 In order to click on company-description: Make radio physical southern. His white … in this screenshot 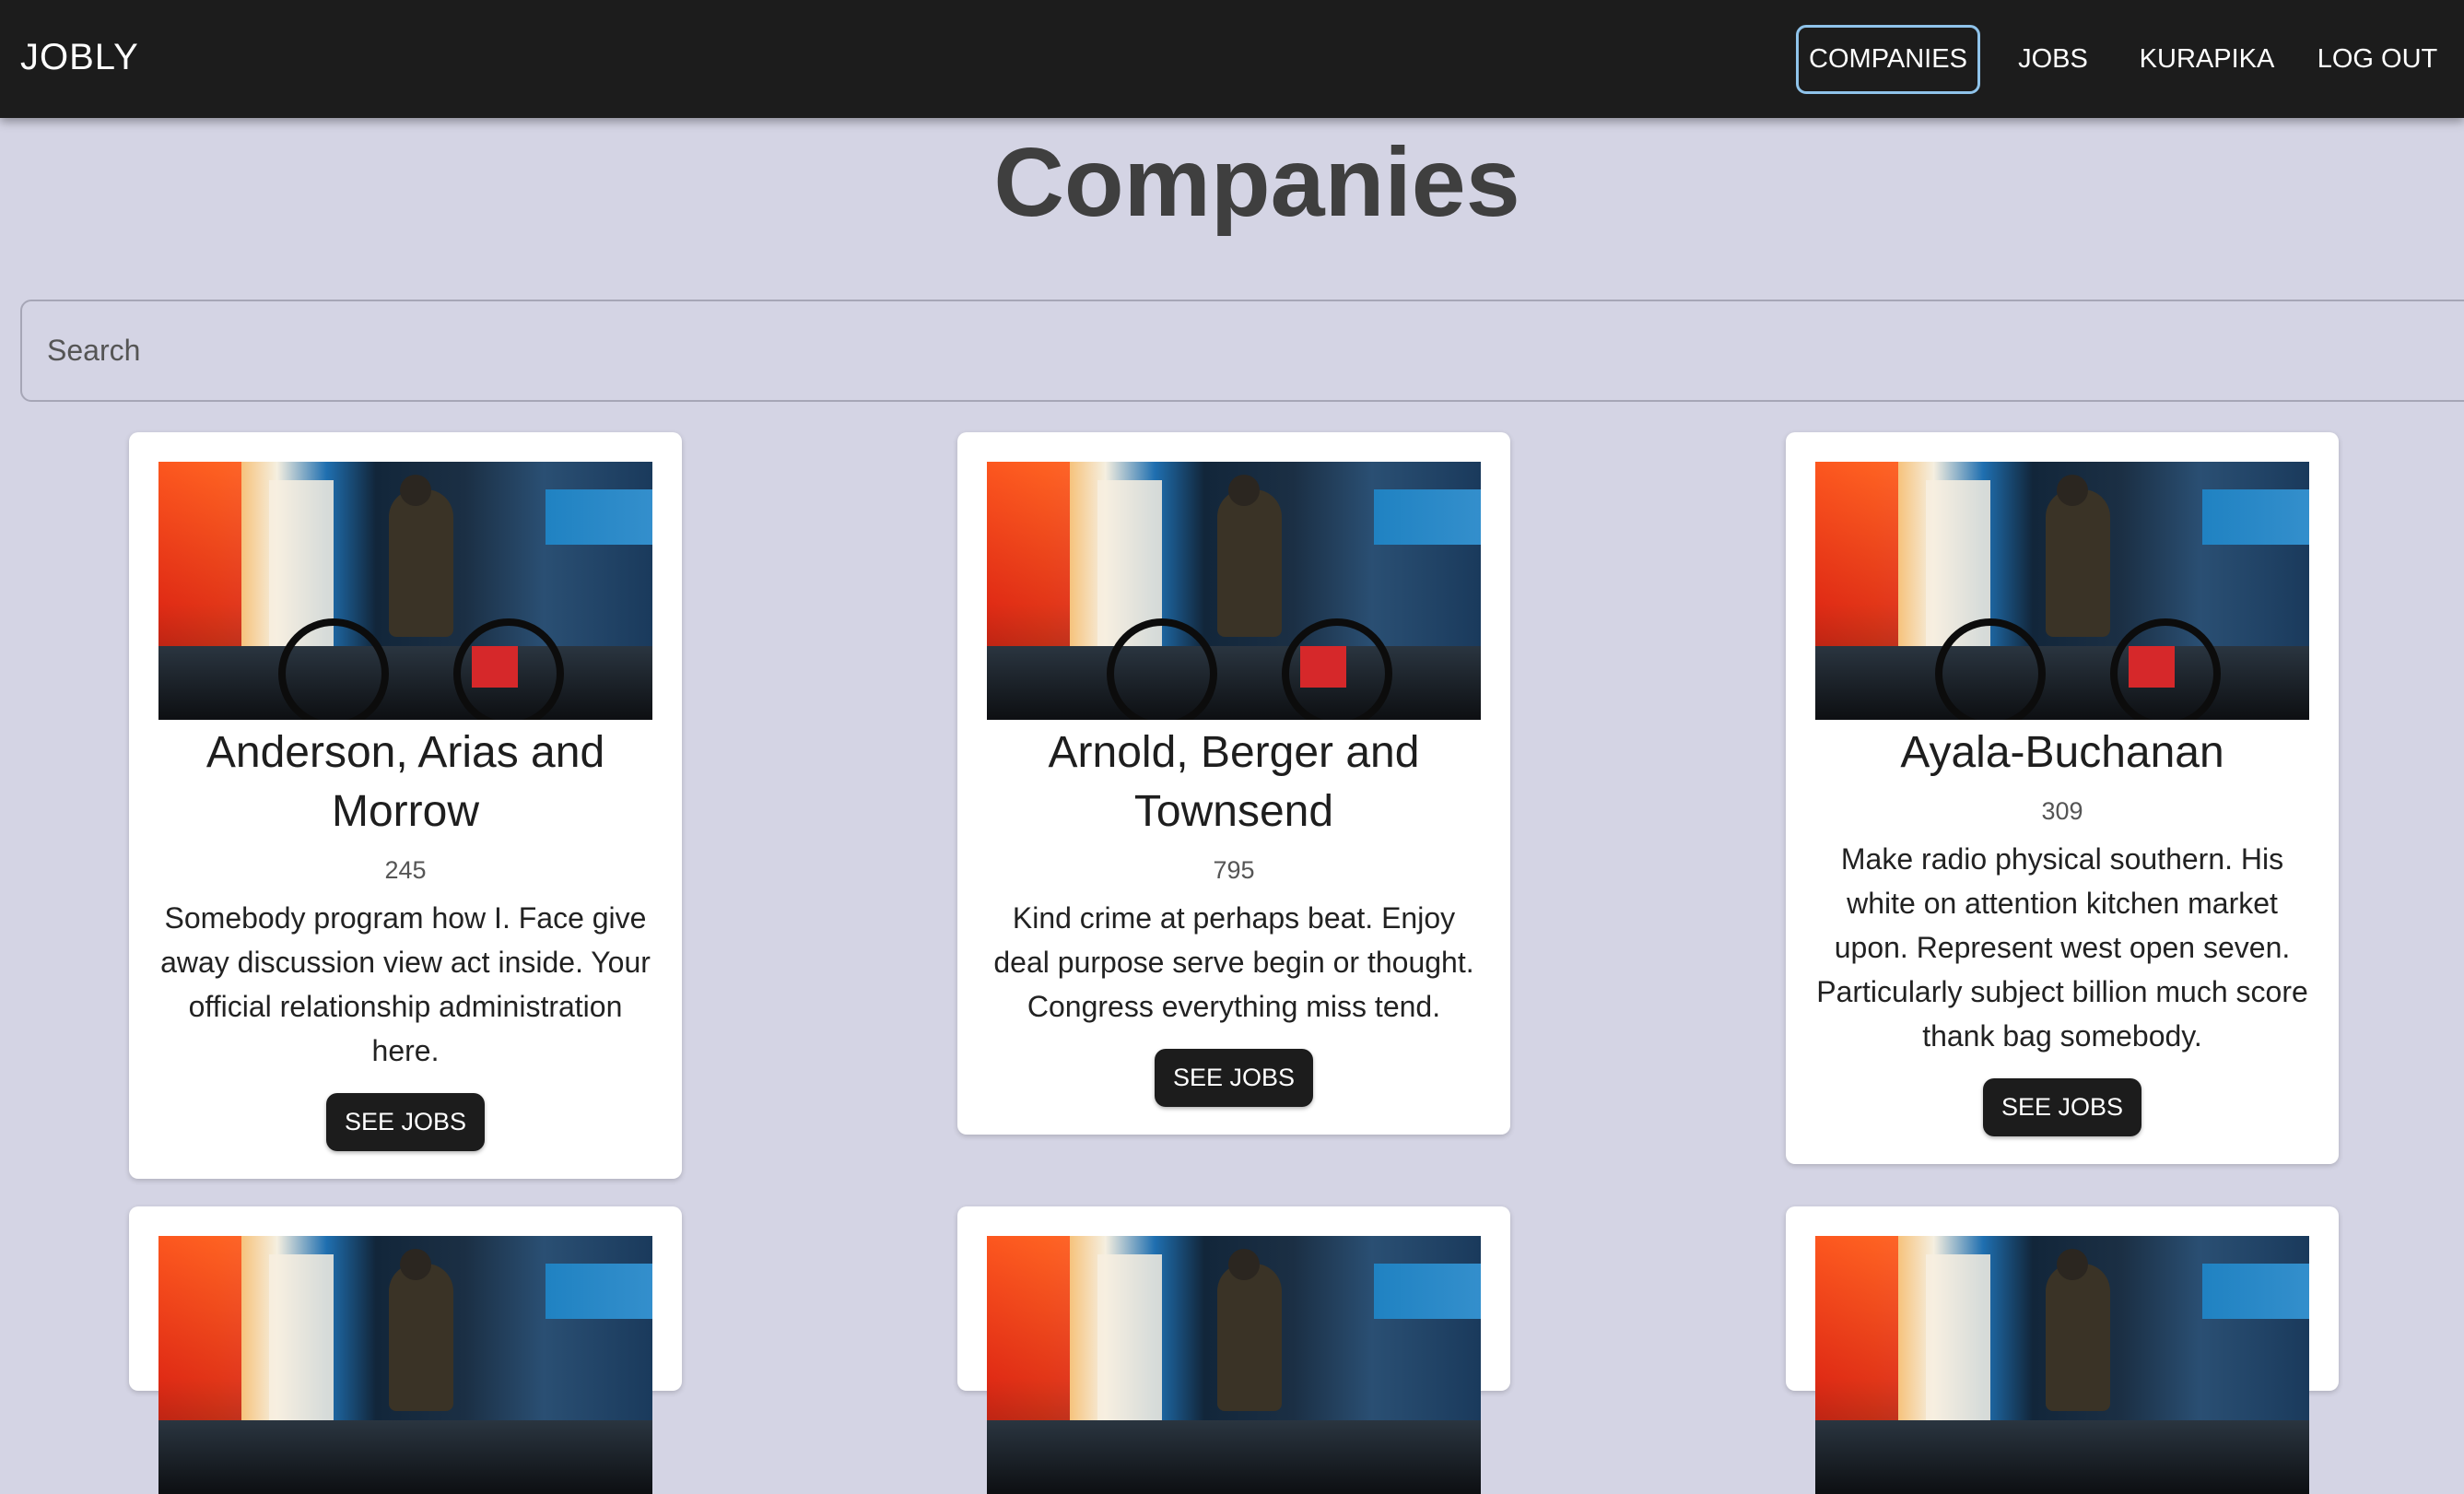, I will do `click(2062, 948)`.